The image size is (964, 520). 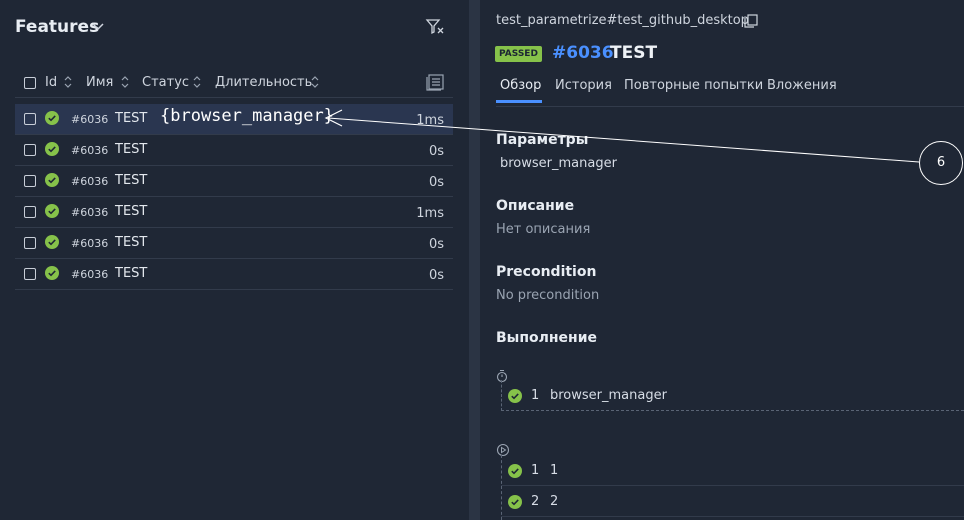 What do you see at coordinates (535, 501) in the screenshot?
I see `step-number: 2` at bounding box center [535, 501].